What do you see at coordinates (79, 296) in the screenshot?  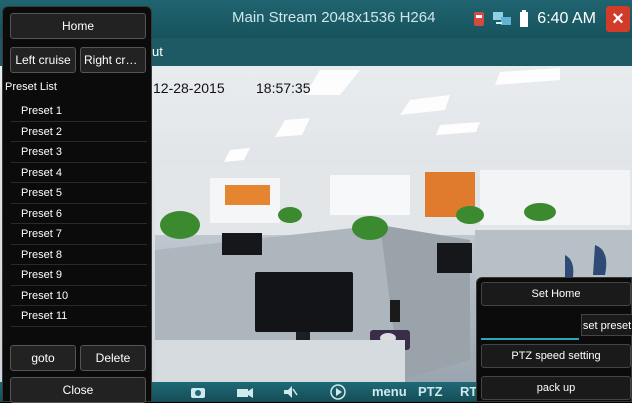 I see `preset-item: Preset 10` at bounding box center [79, 296].